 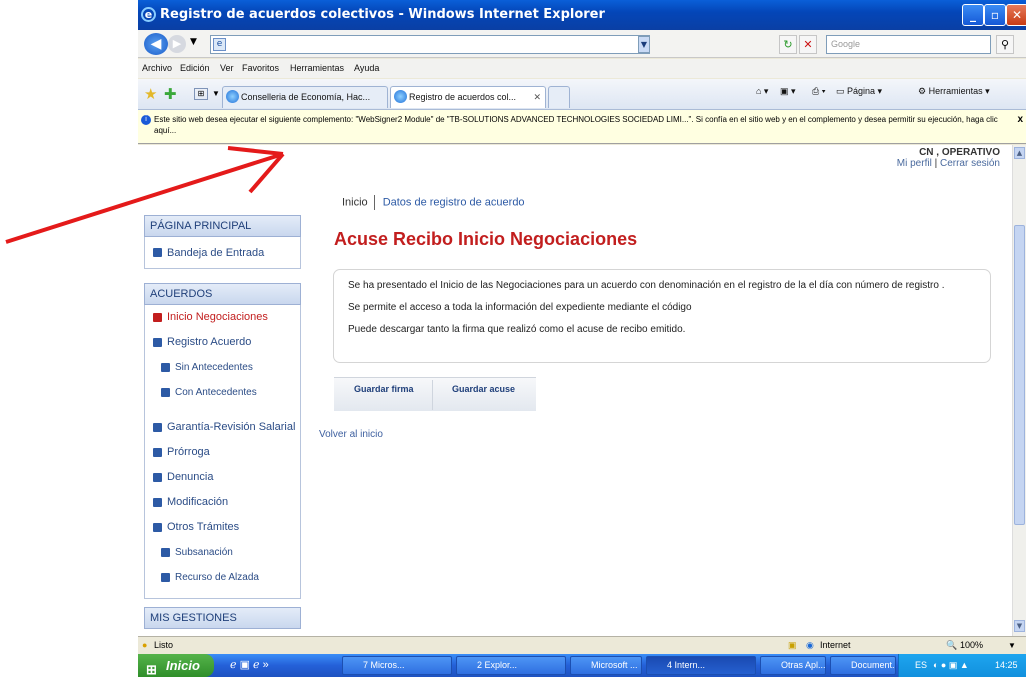 I want to click on menu-ver: Ver, so click(x=227, y=68).